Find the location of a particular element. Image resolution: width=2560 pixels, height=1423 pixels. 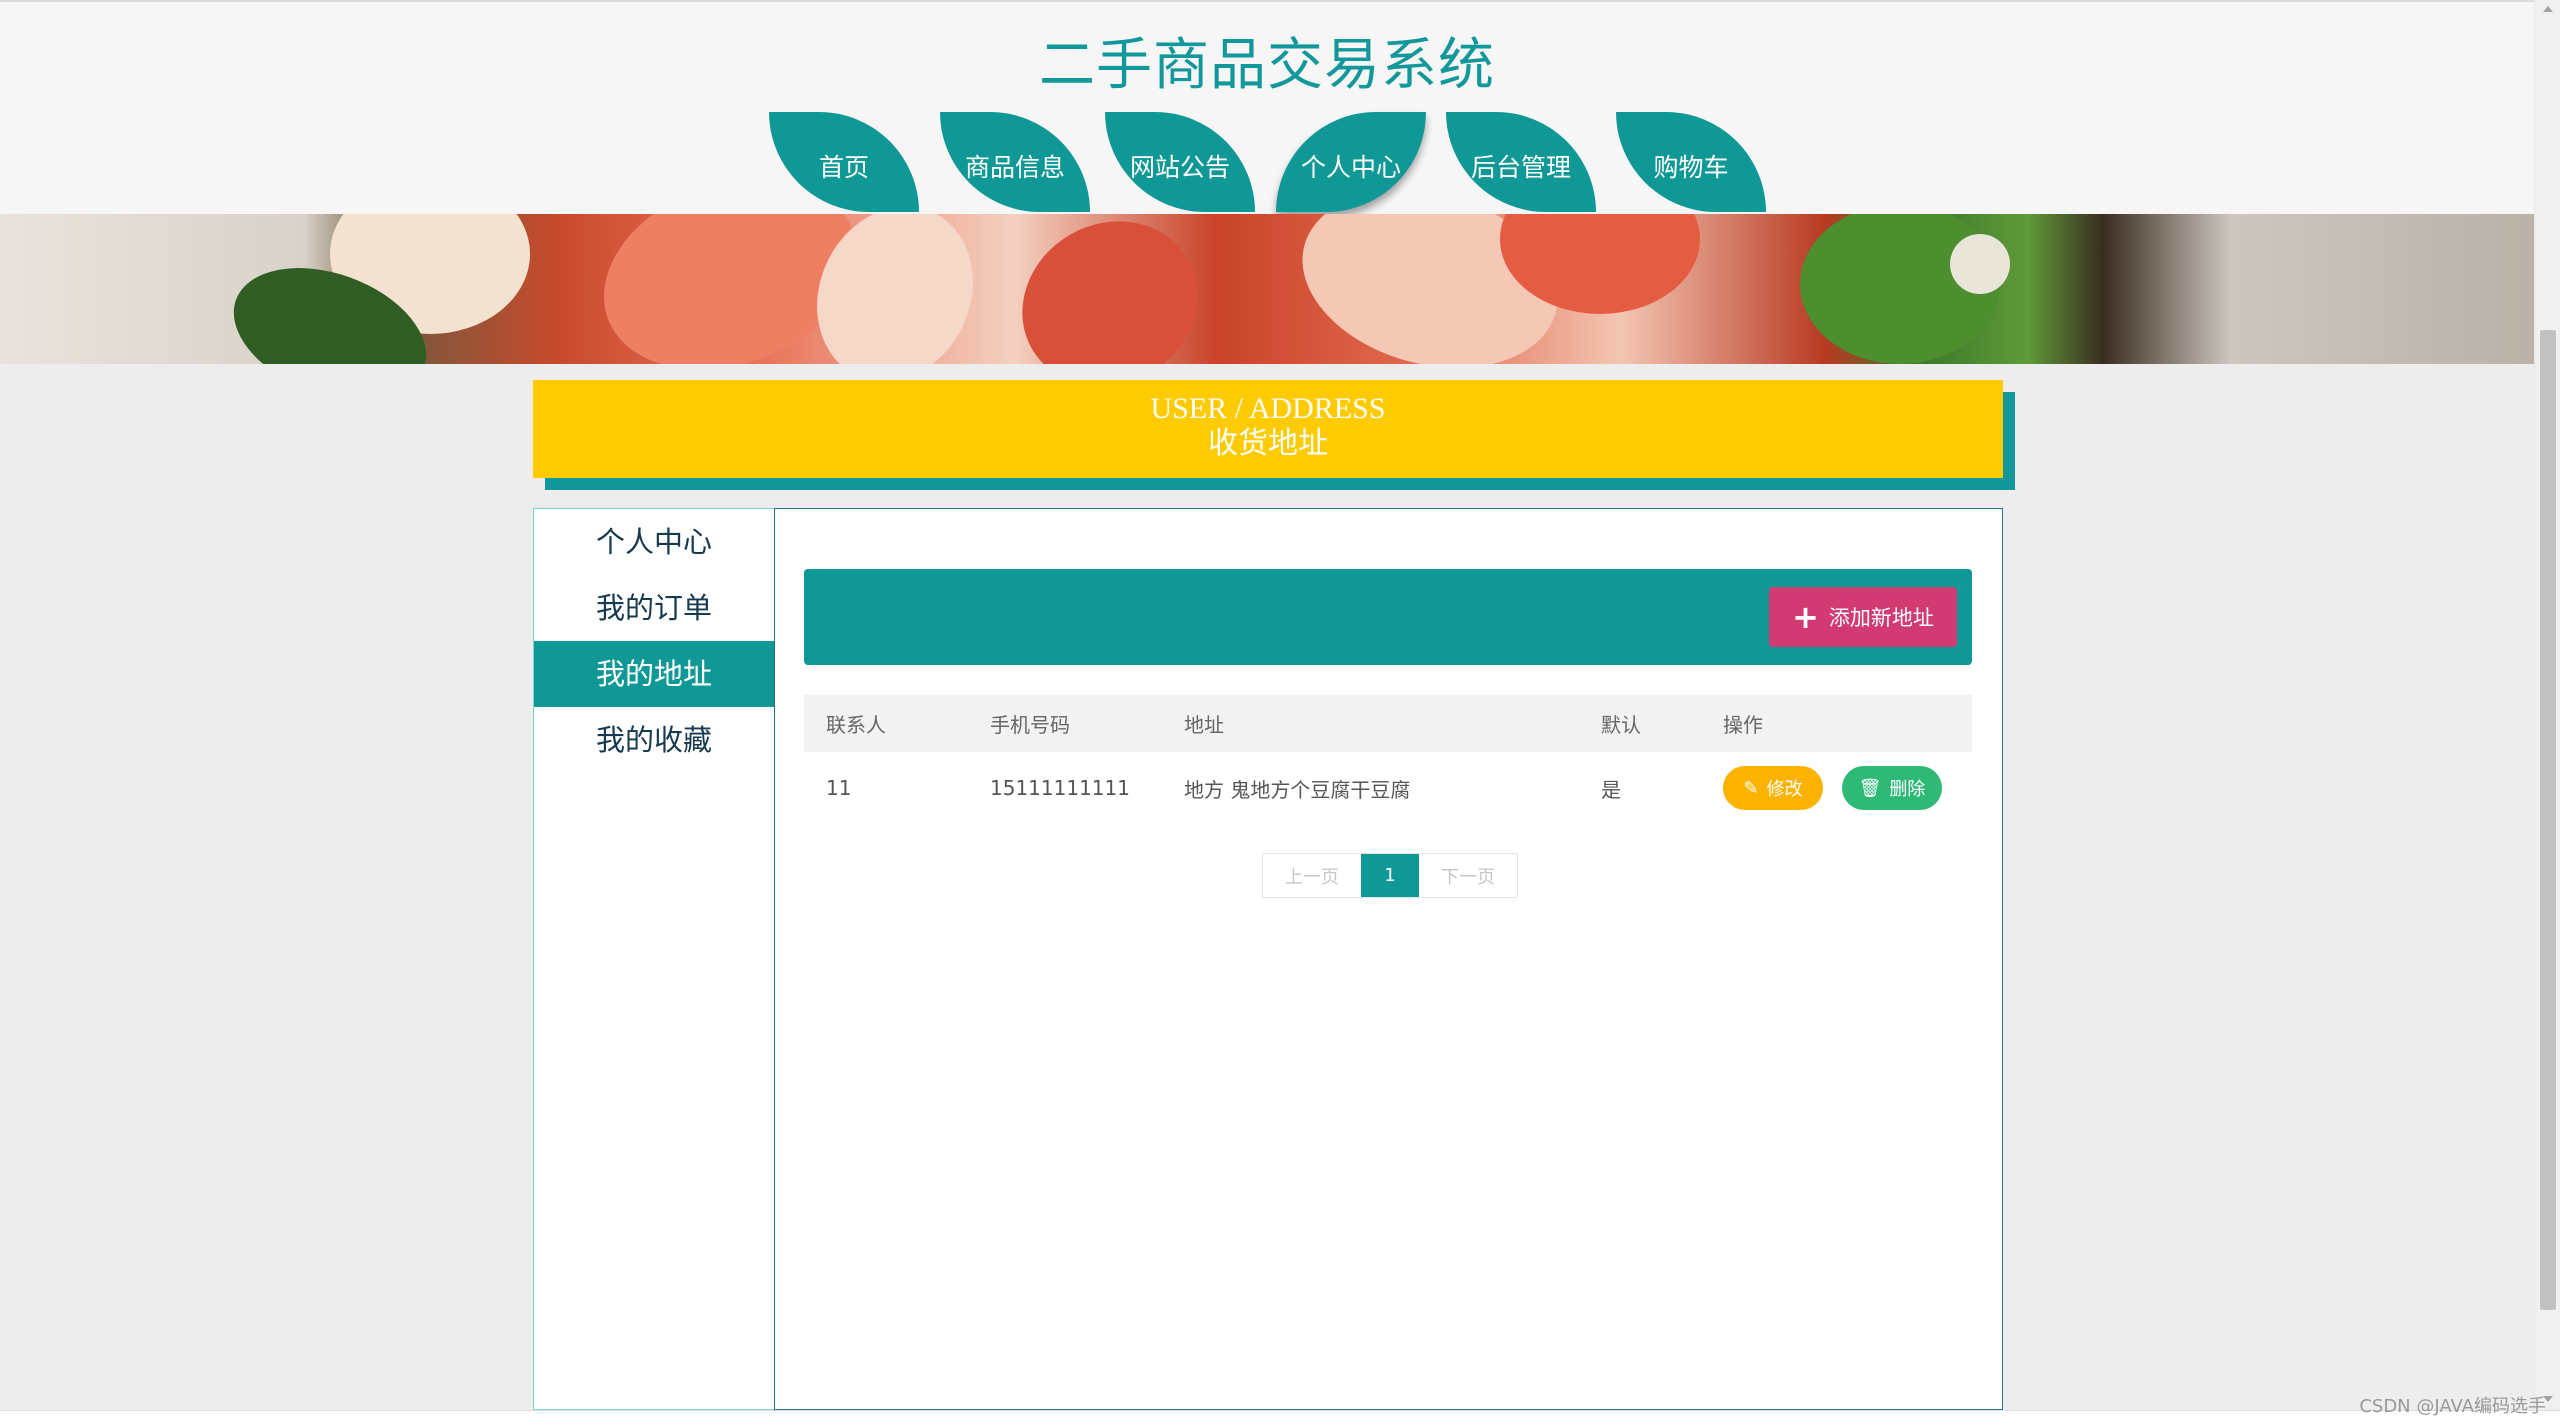

sidebar-item-favorites: 我的收藏 is located at coordinates (654, 740).